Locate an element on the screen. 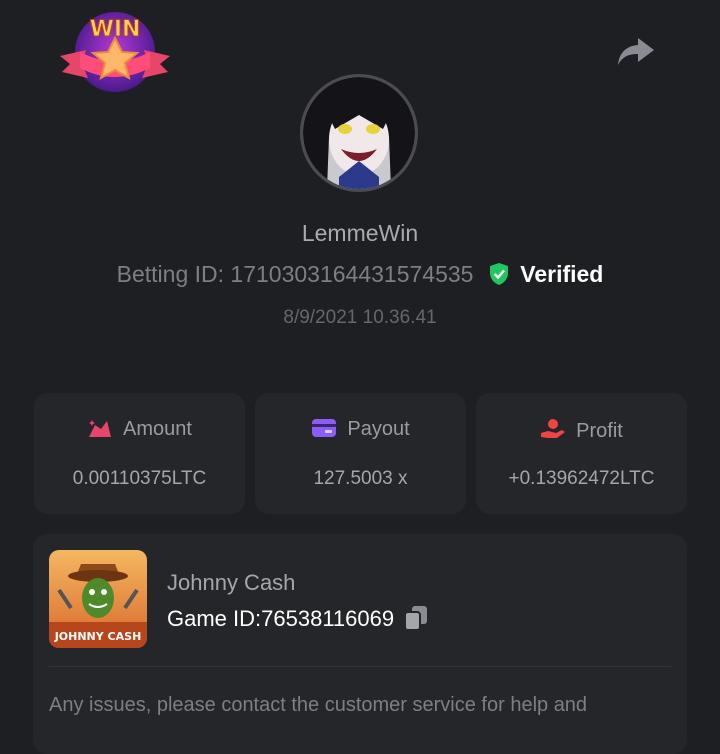 This screenshot has height=754, width=720. username: LemmeWin is located at coordinates (360, 233).